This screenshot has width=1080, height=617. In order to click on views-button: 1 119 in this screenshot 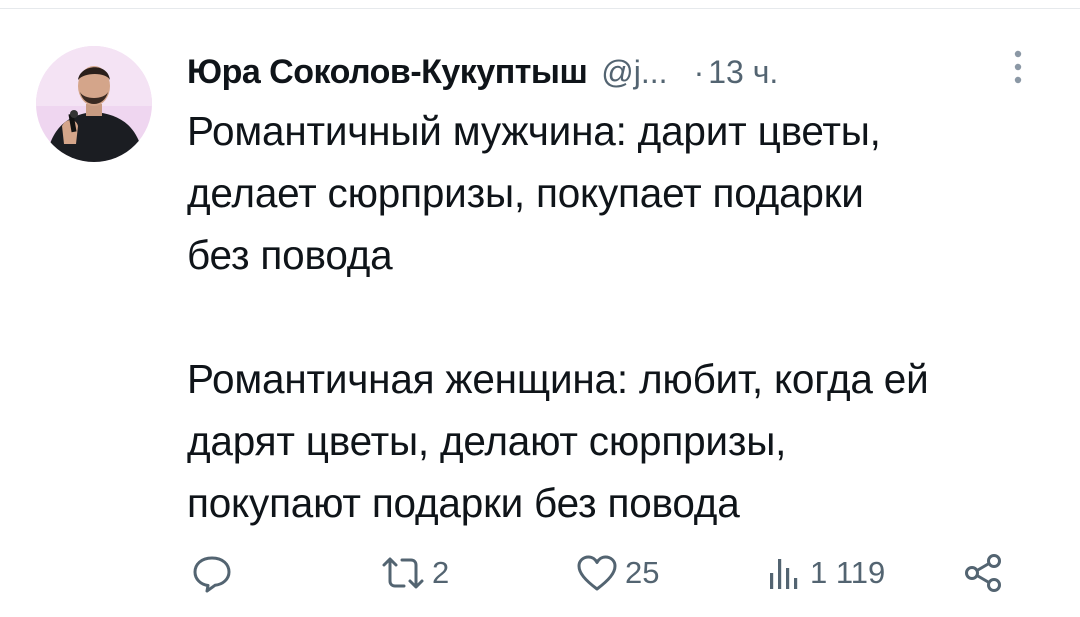, I will do `click(824, 573)`.